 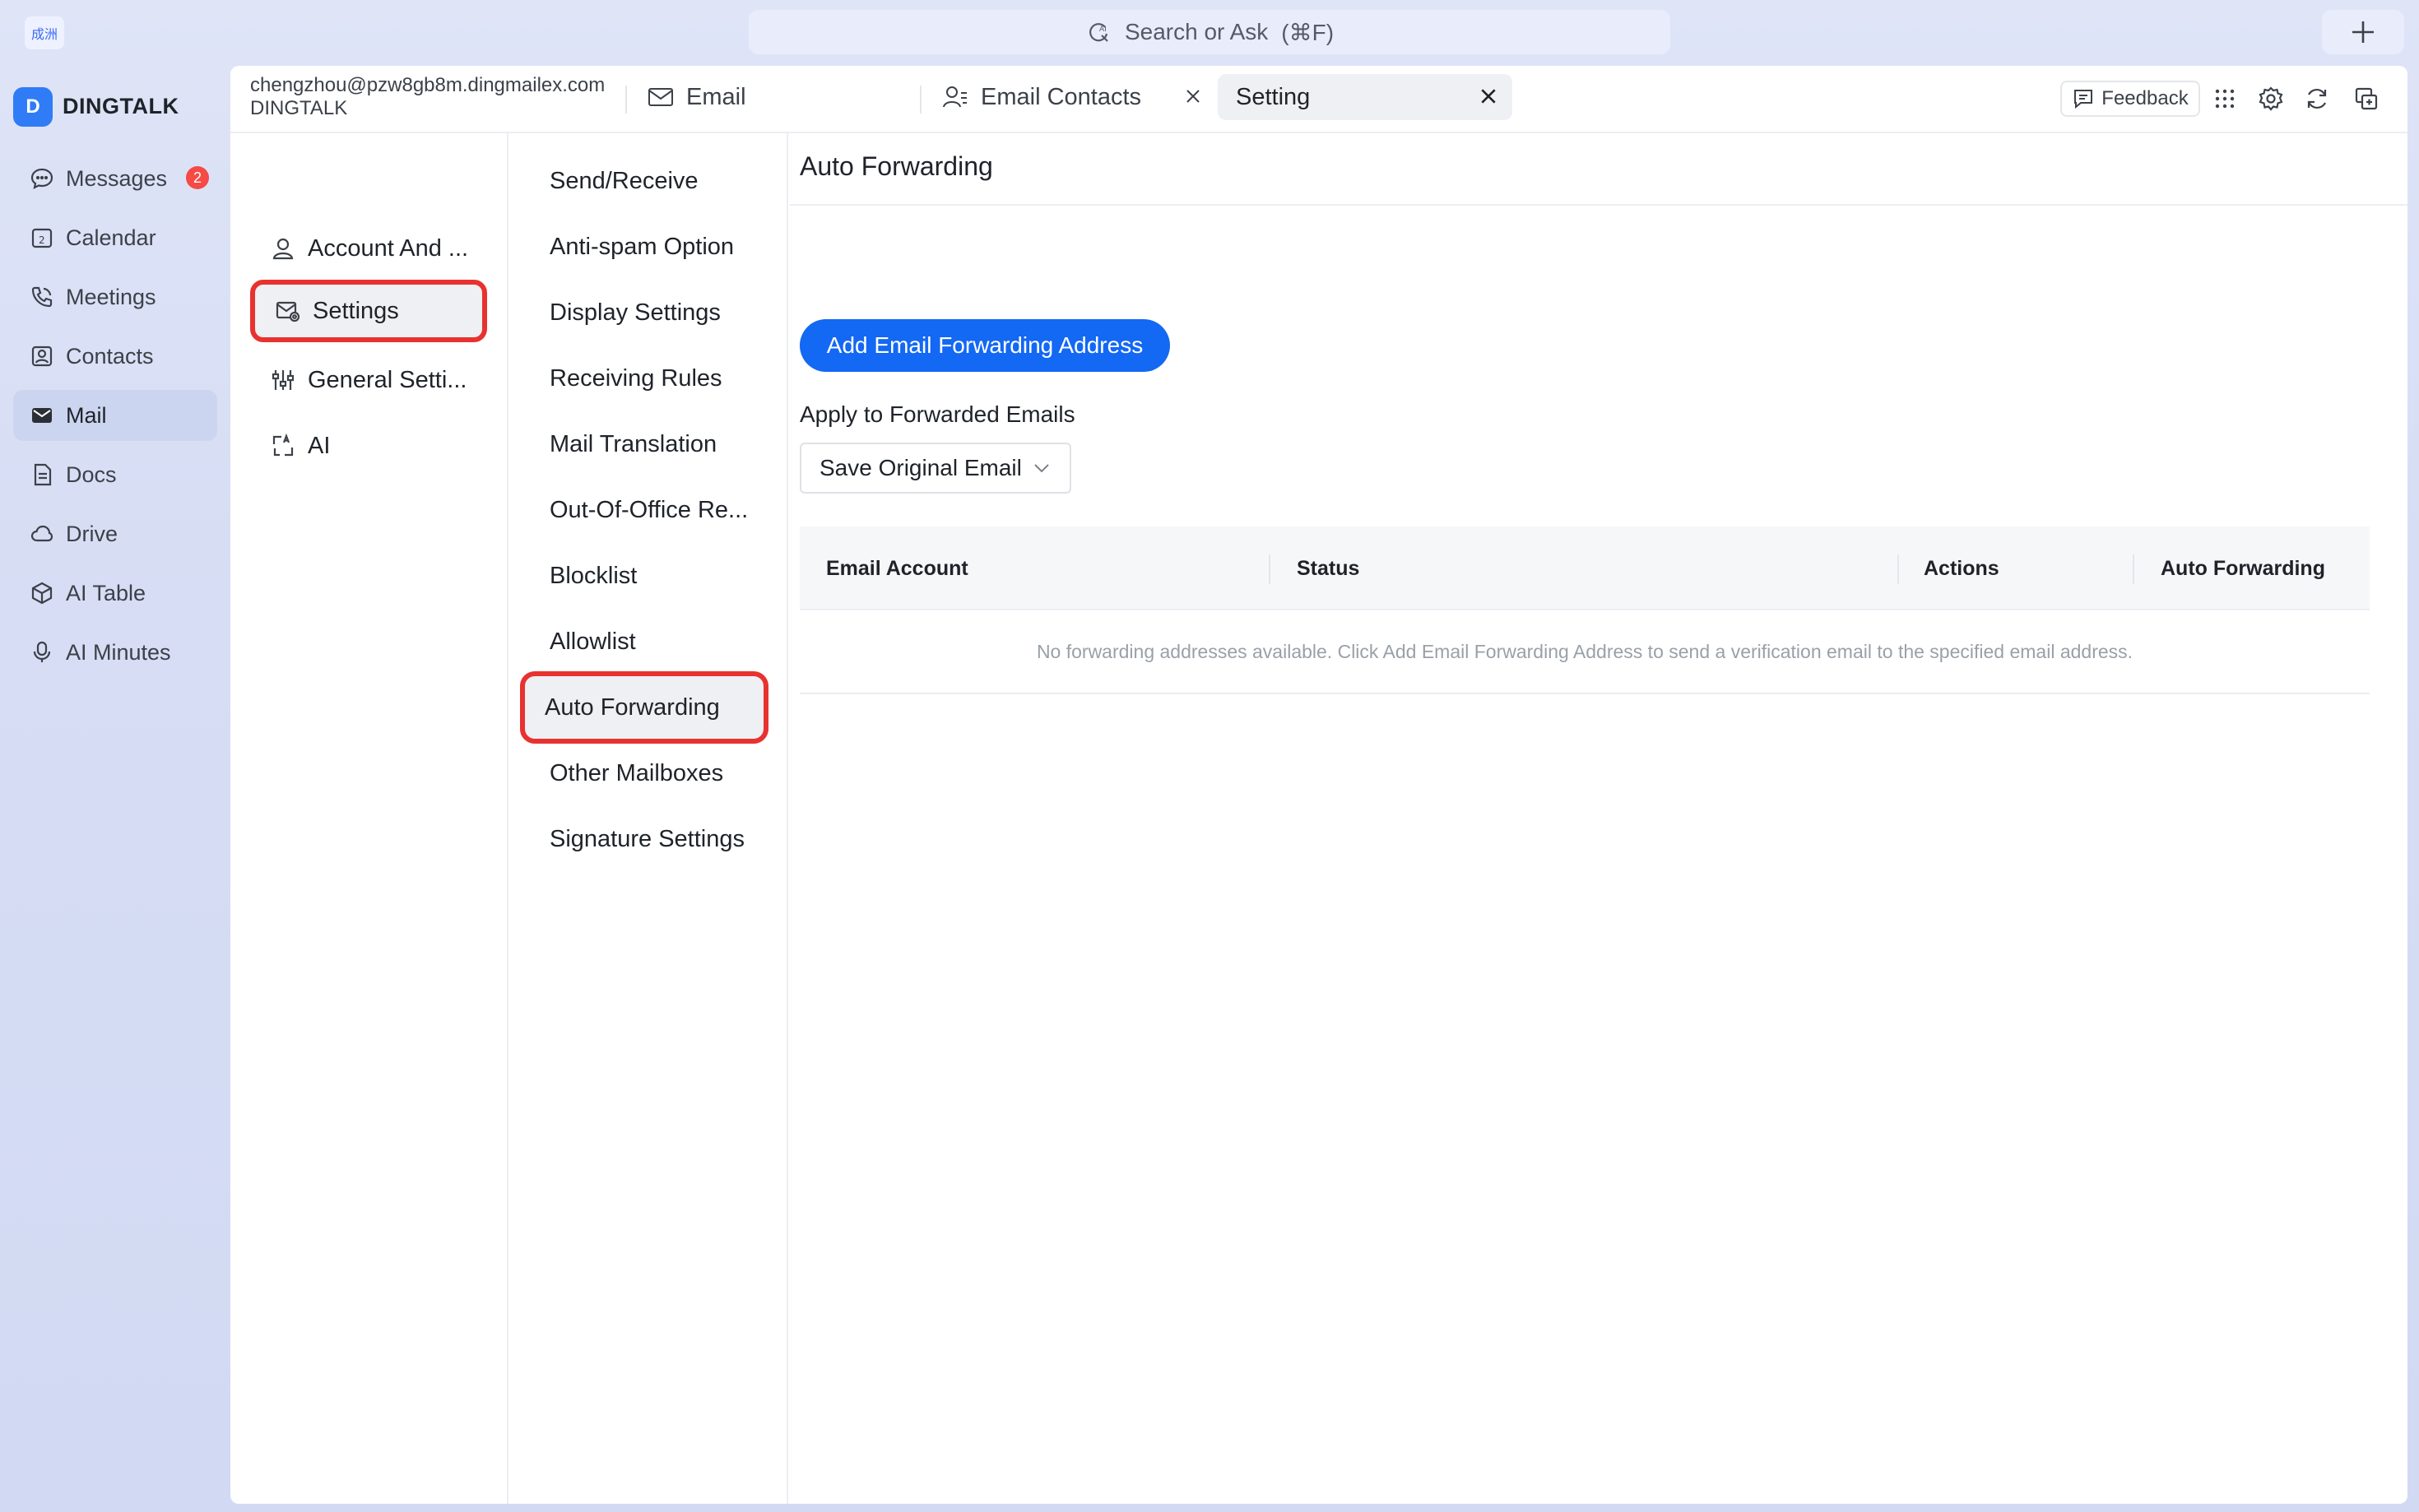 I want to click on sidebar-item-label: Drive, so click(x=92, y=533).